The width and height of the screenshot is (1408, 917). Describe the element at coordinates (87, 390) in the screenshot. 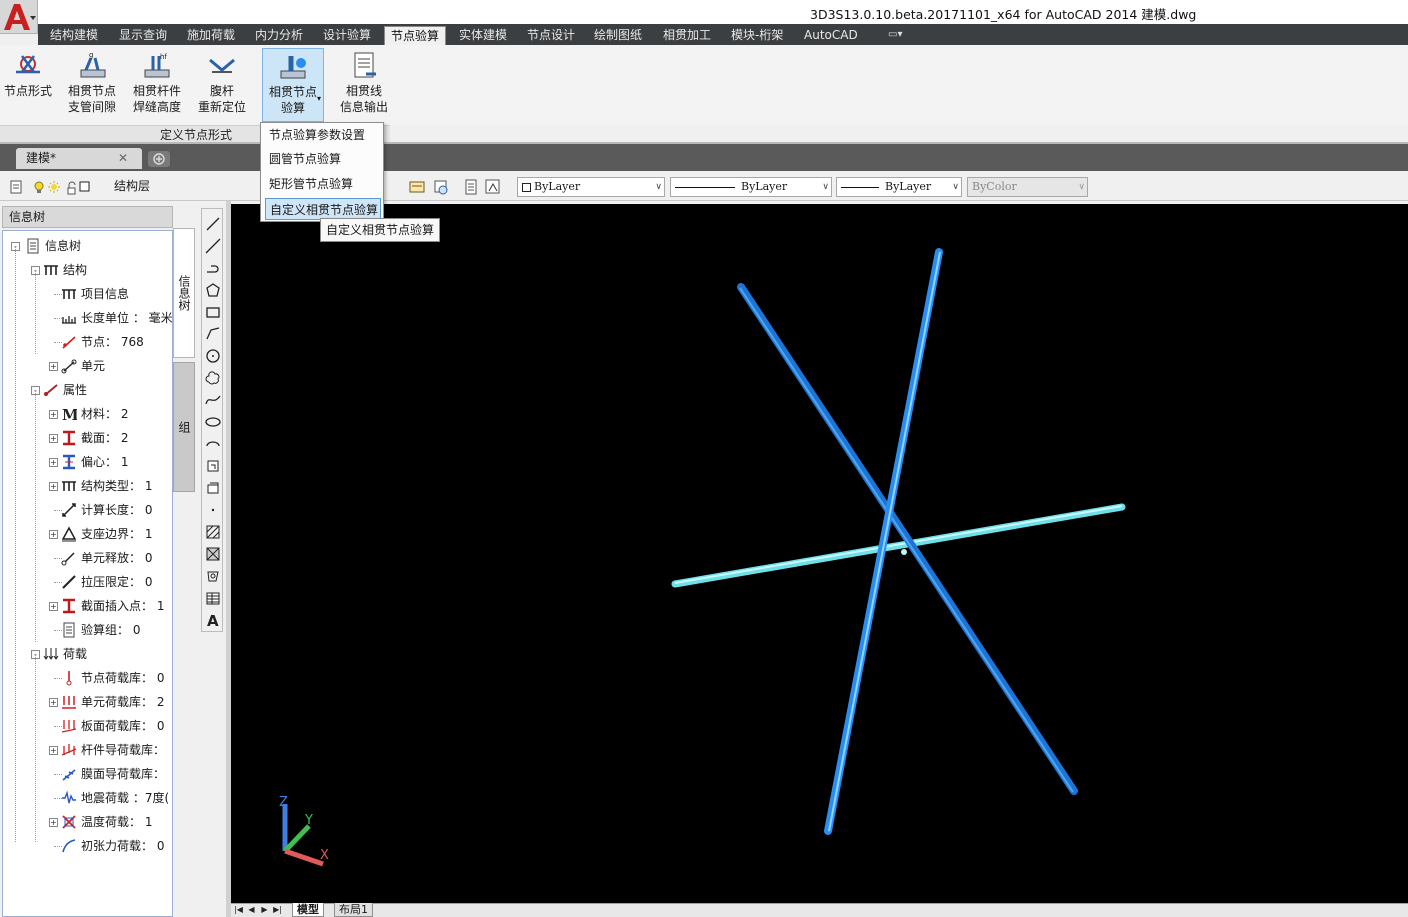

I see `tree-node: - 属性` at that location.